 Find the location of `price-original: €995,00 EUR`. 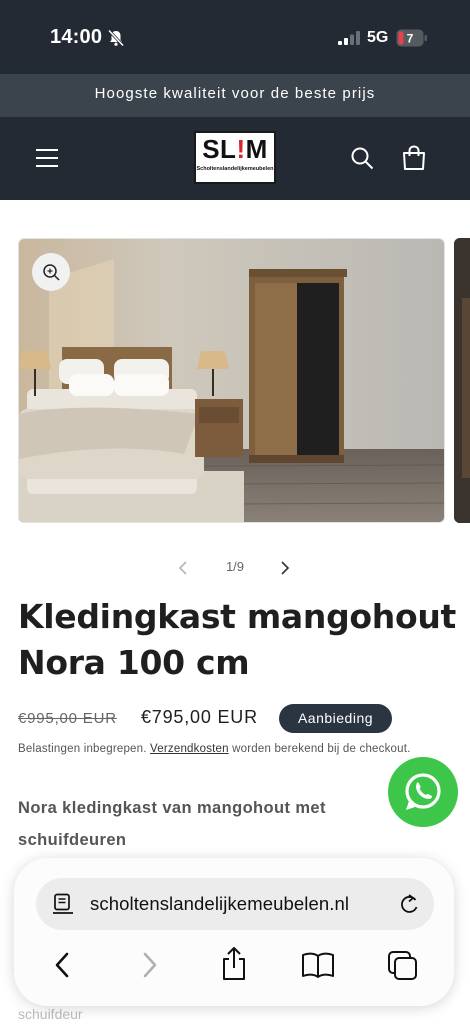

price-original: €995,00 EUR is located at coordinates (67, 718).